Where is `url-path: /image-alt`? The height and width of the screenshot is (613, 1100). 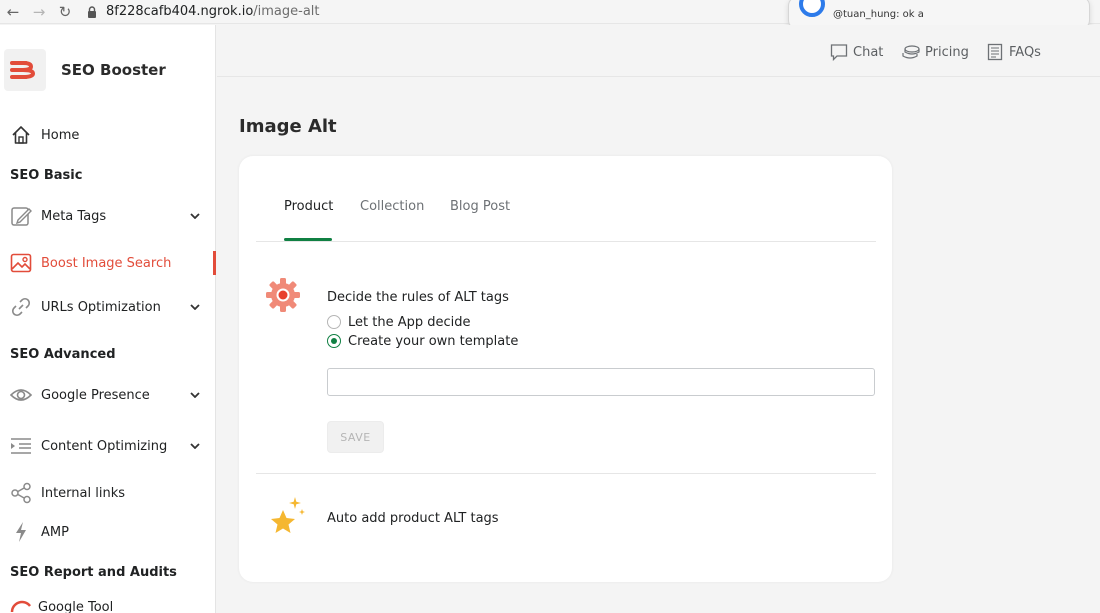 url-path: /image-alt is located at coordinates (286, 11).